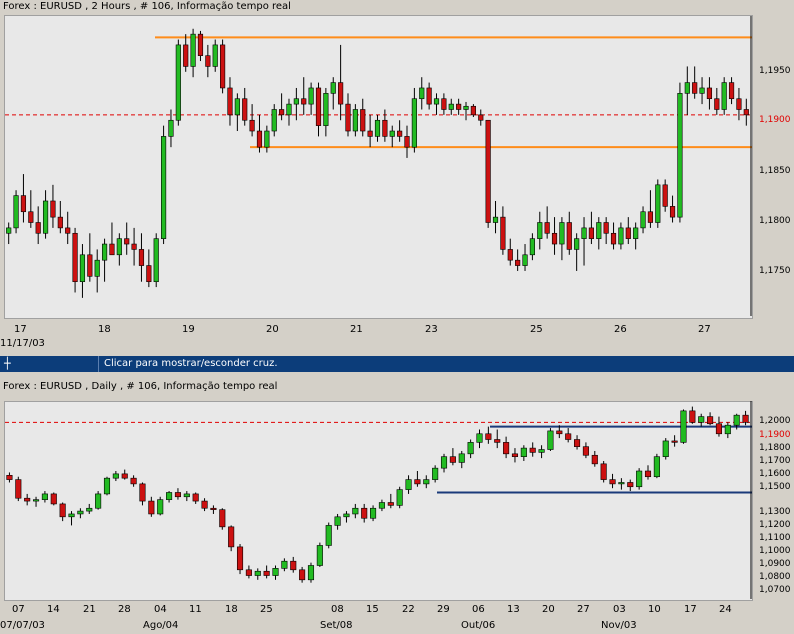 Image resolution: width=794 pixels, height=634 pixels. I want to click on top-x-tick-label: 26, so click(620, 329).